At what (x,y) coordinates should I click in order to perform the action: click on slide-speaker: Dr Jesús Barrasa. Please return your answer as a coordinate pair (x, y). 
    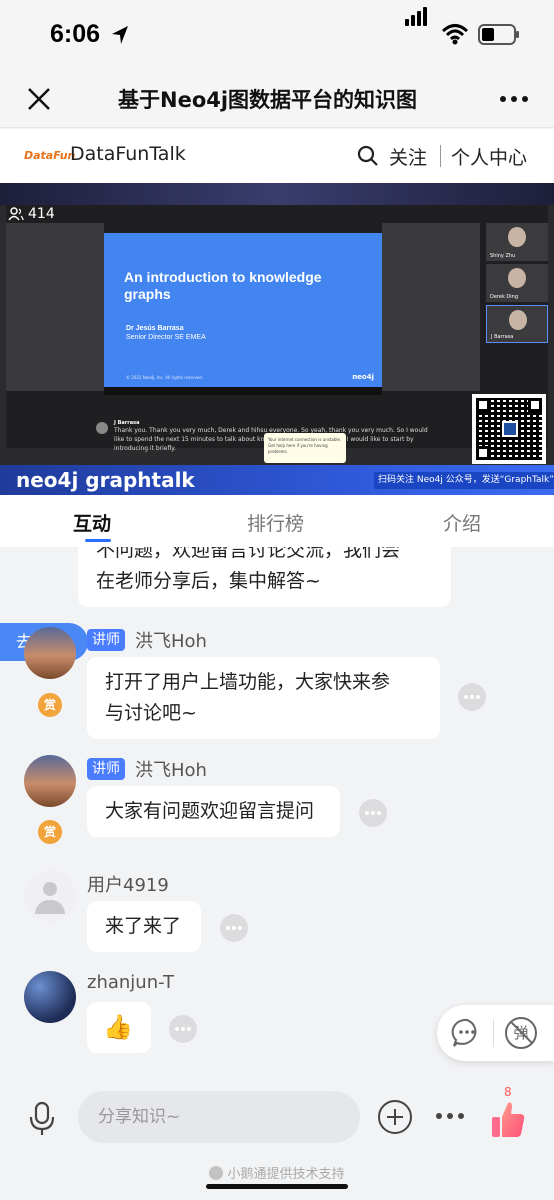
    Looking at the image, I should click on (155, 328).